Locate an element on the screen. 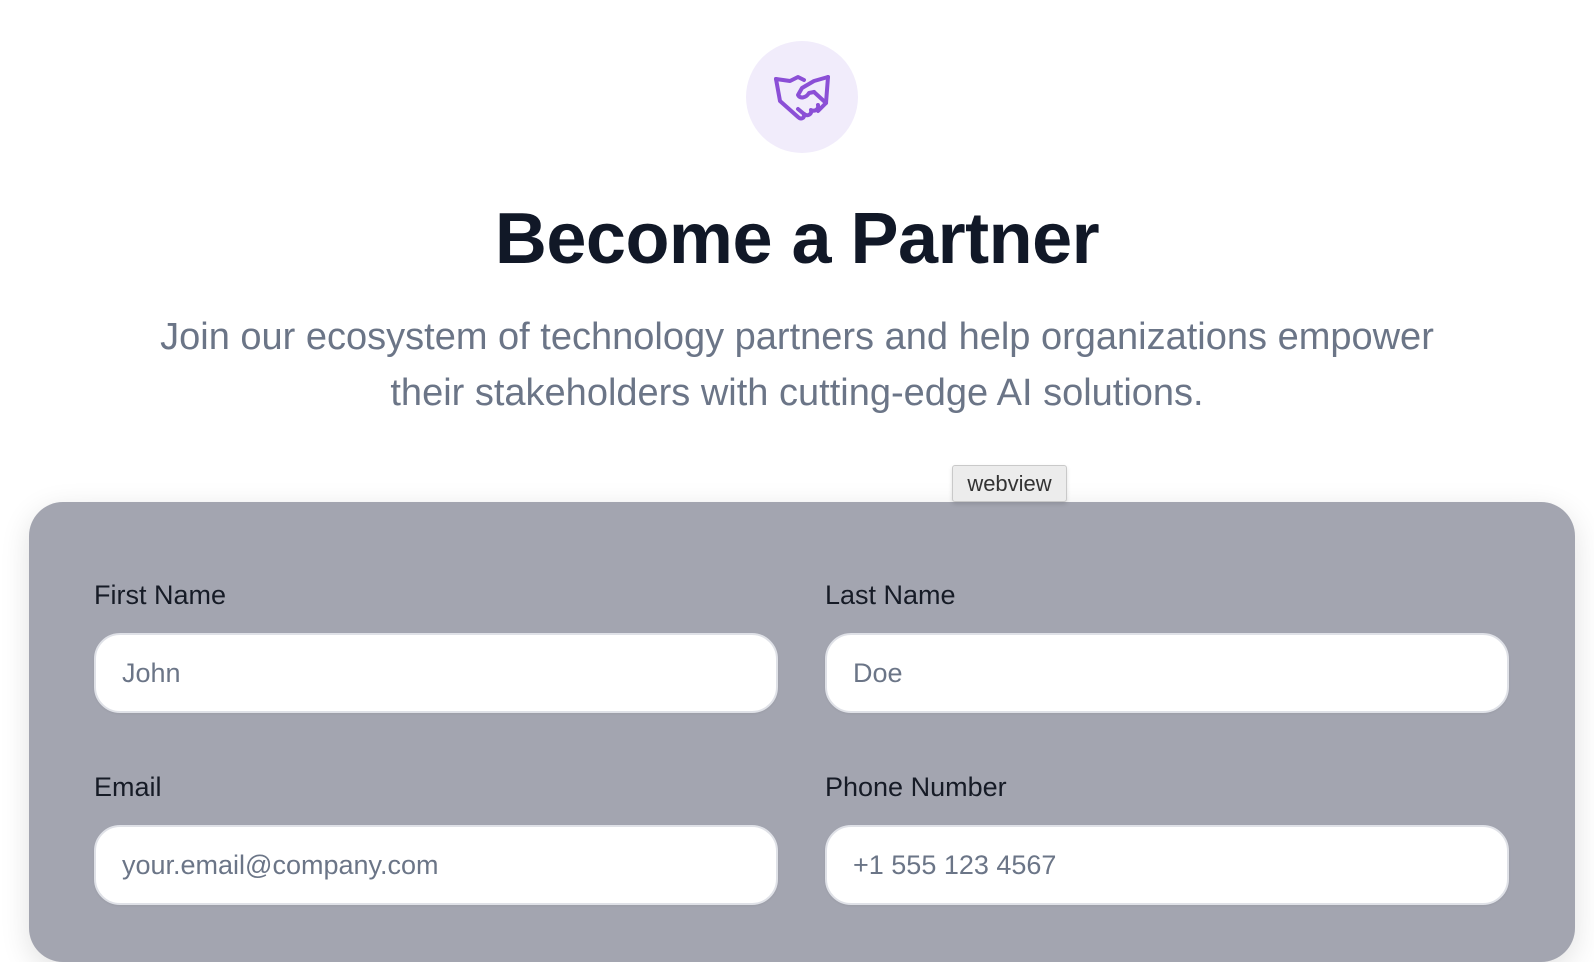 Image resolution: width=1594 pixels, height=962 pixels. last-name-field: Last Name is located at coordinates (1167, 645).